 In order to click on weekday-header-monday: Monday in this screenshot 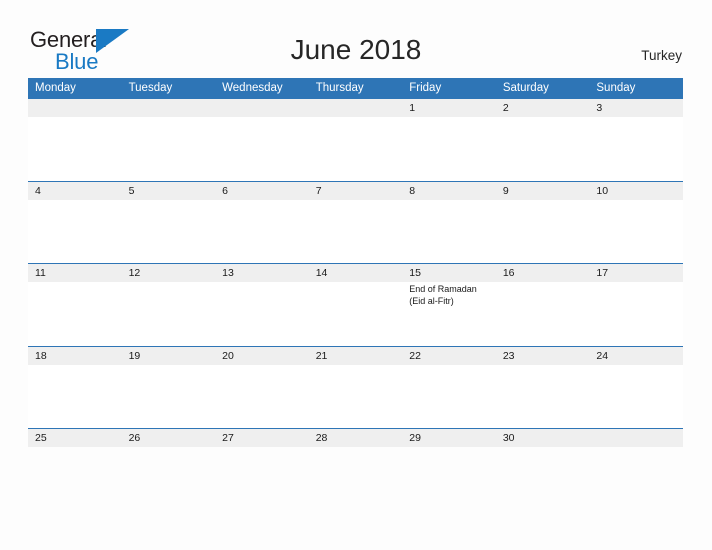, I will do `click(75, 88)`.